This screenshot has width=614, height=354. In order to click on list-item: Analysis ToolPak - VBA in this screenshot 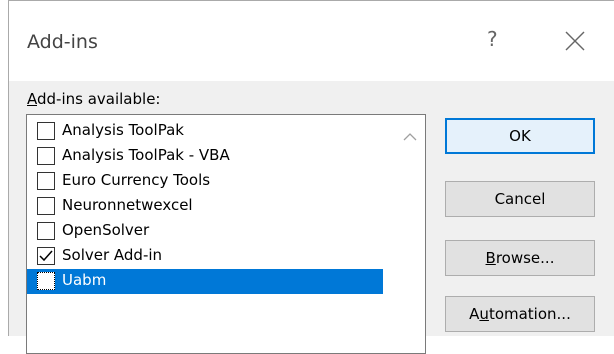, I will do `click(205, 156)`.